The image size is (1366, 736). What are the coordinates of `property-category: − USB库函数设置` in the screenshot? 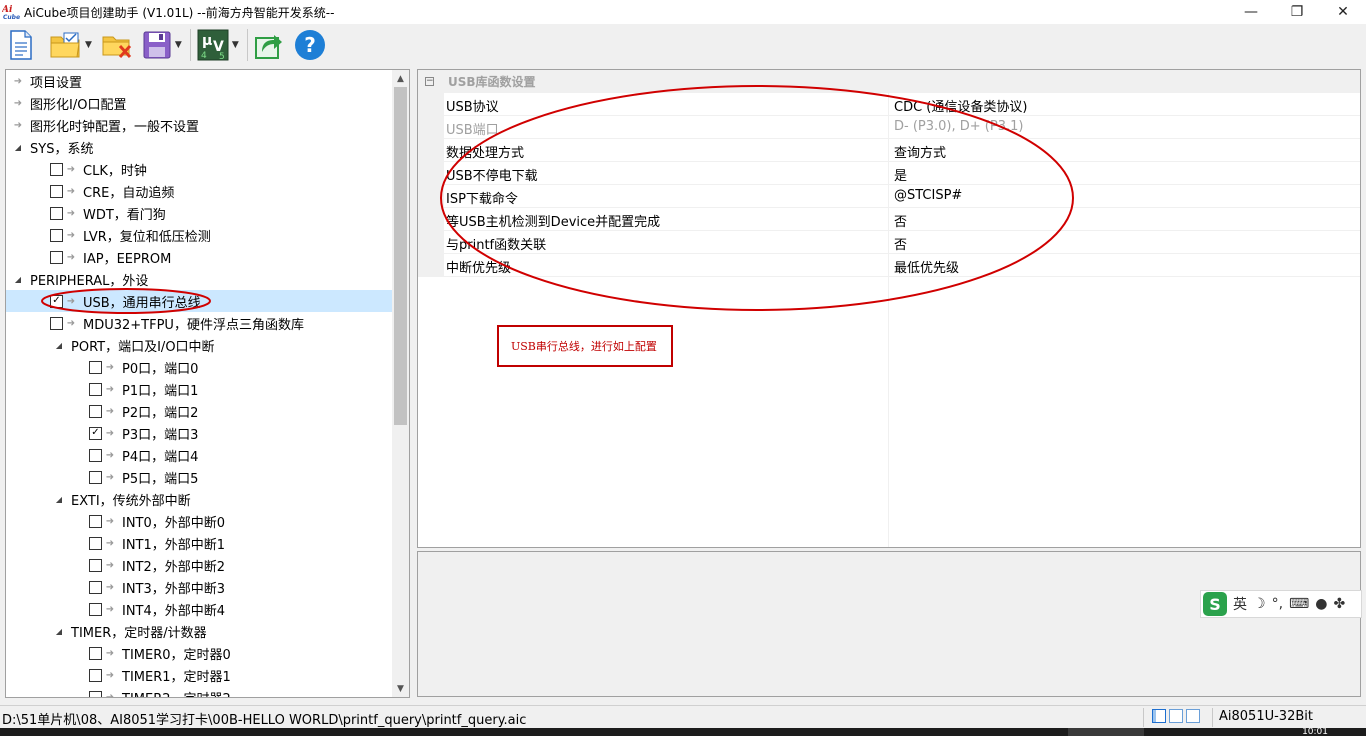 It's located at (889, 81).